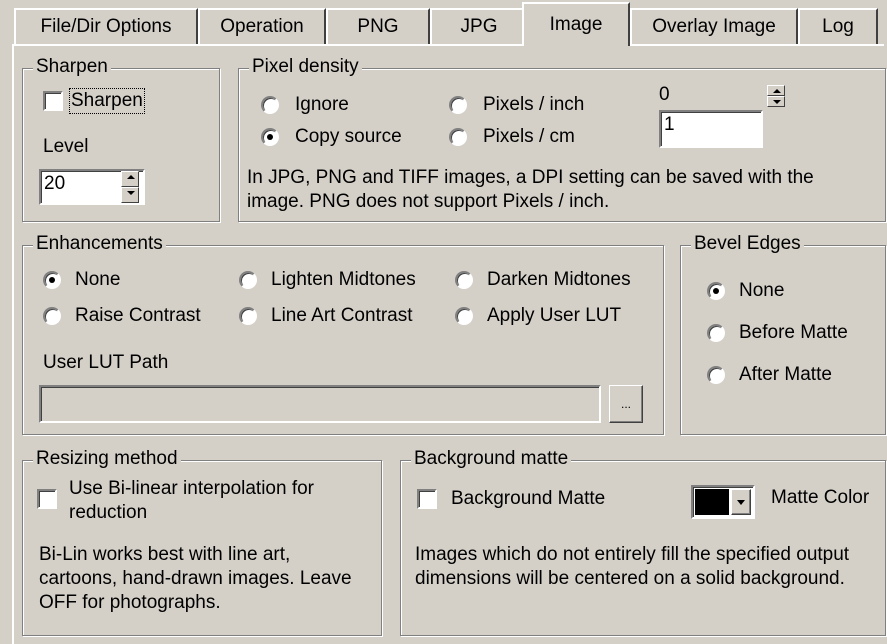 This screenshot has width=887, height=644. I want to click on level-value: 20, so click(55, 183).